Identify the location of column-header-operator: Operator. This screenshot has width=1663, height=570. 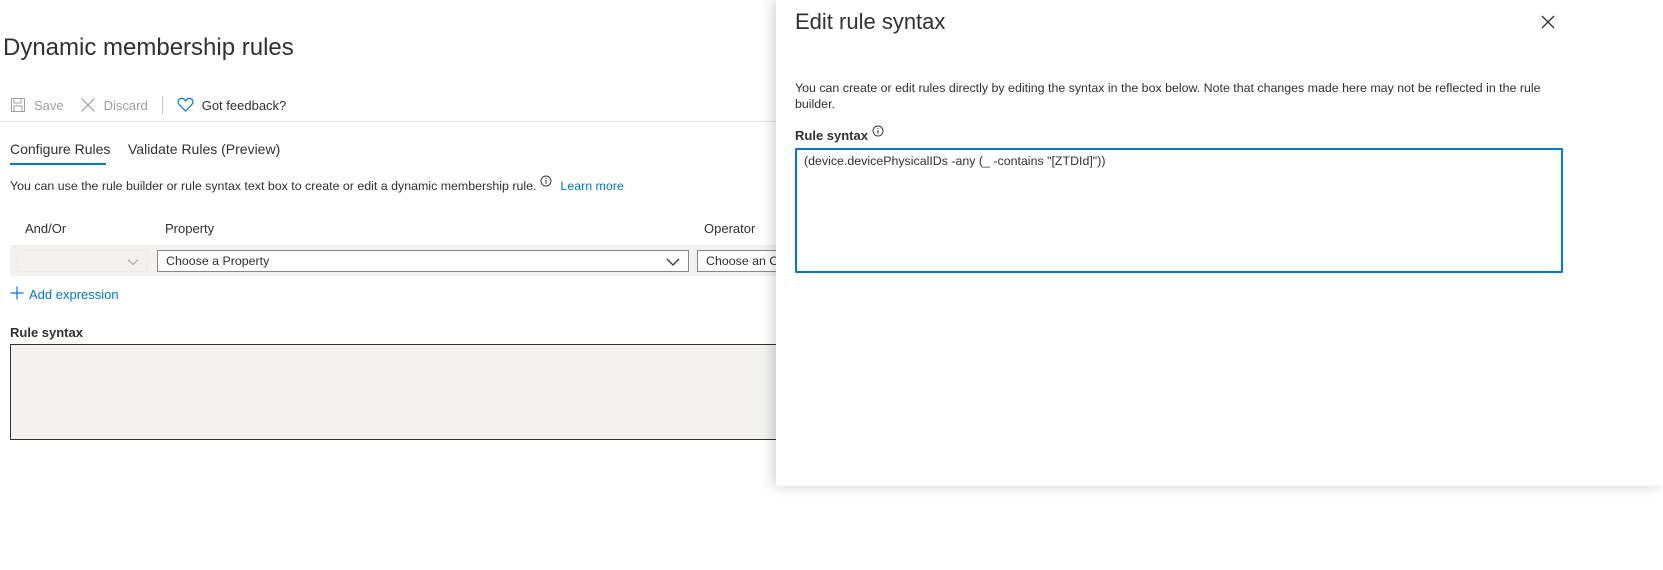
(730, 228).